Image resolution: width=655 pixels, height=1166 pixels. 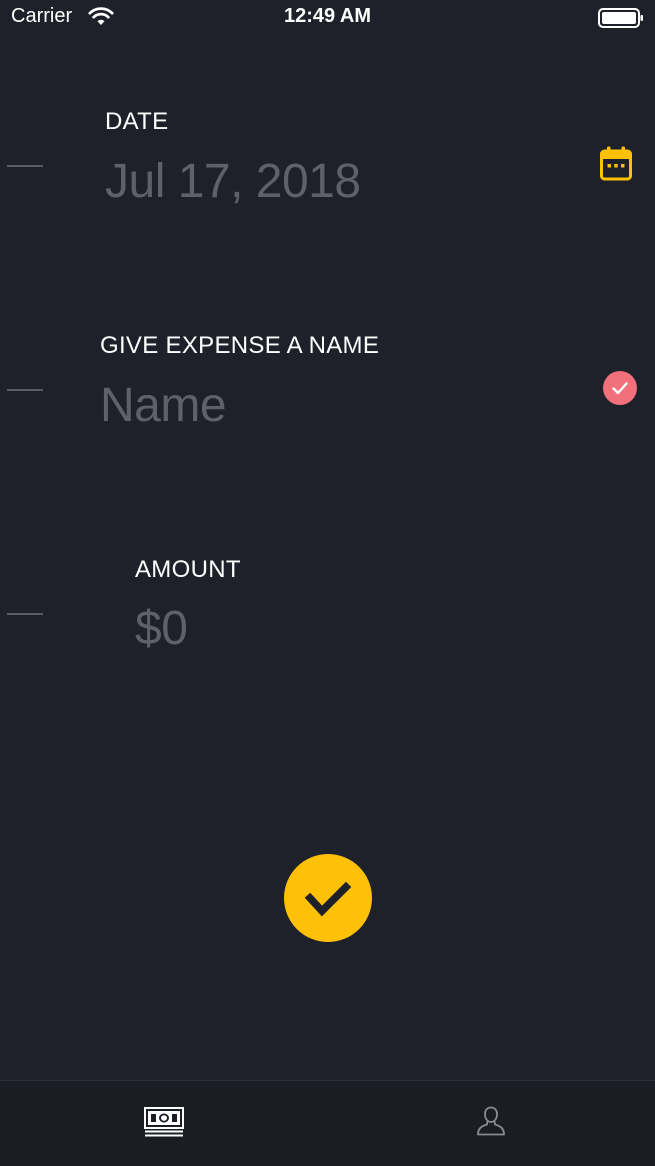 What do you see at coordinates (491, 1121) in the screenshot?
I see `person-icon` at bounding box center [491, 1121].